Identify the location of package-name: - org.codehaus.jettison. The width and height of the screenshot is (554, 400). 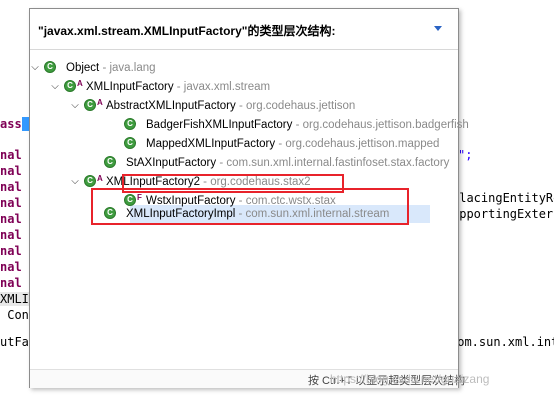
(295, 106).